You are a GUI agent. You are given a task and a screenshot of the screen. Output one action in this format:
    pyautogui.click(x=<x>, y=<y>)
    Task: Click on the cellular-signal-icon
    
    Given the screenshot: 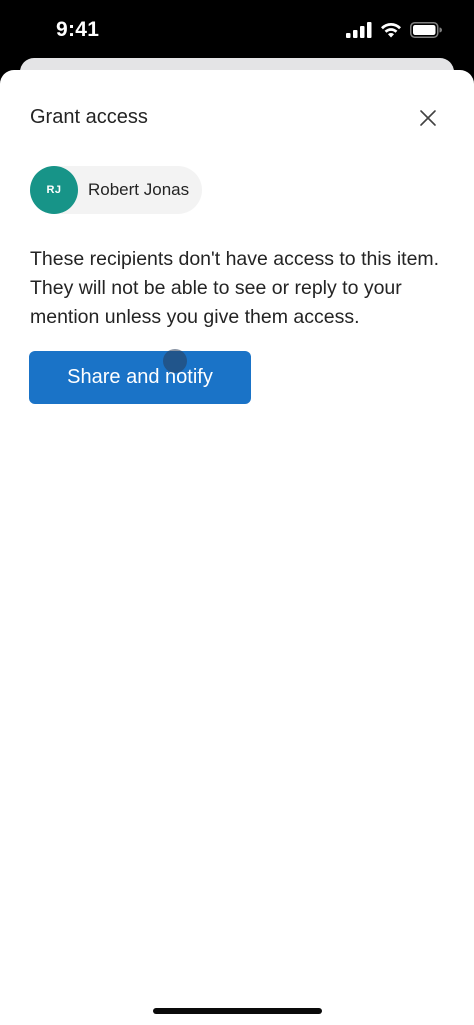 What is the action you would take?
    pyautogui.click(x=359, y=30)
    